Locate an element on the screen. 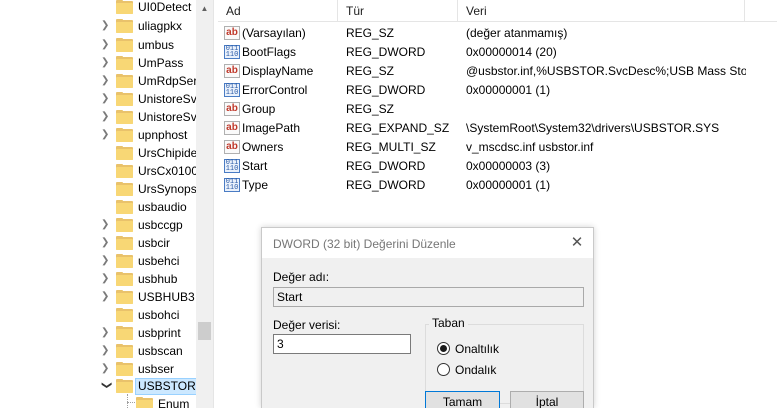  tree-item-label: UrsSynopsy is located at coordinates (167, 189).